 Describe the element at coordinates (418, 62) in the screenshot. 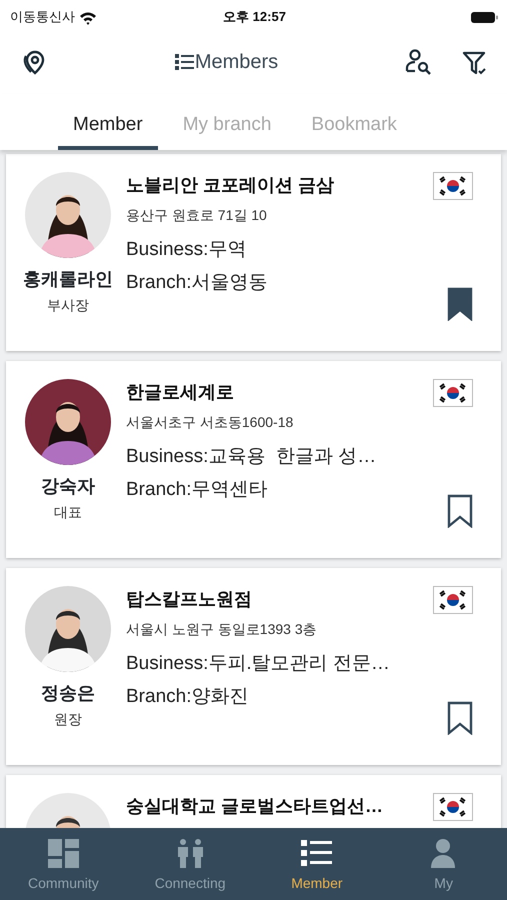

I see `search-user-icon` at that location.